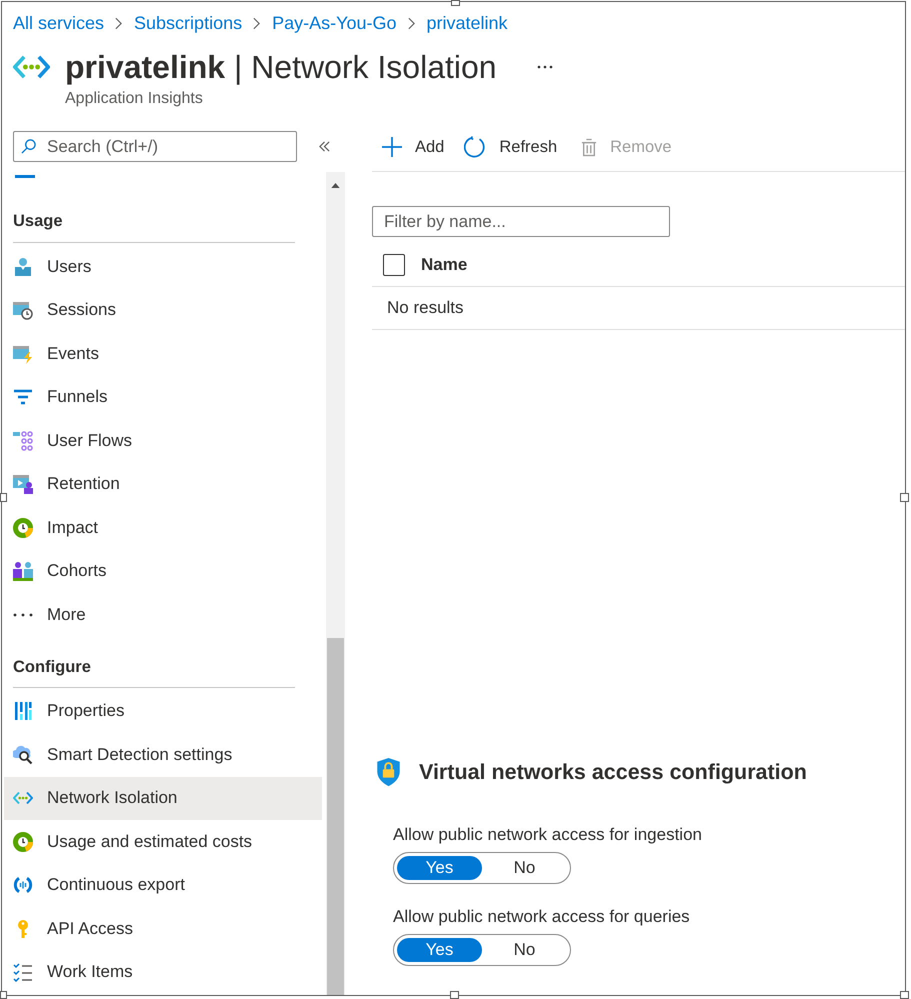 This screenshot has width=911, height=999. What do you see at coordinates (324, 146) in the screenshot?
I see `double-chevron-icon` at bounding box center [324, 146].